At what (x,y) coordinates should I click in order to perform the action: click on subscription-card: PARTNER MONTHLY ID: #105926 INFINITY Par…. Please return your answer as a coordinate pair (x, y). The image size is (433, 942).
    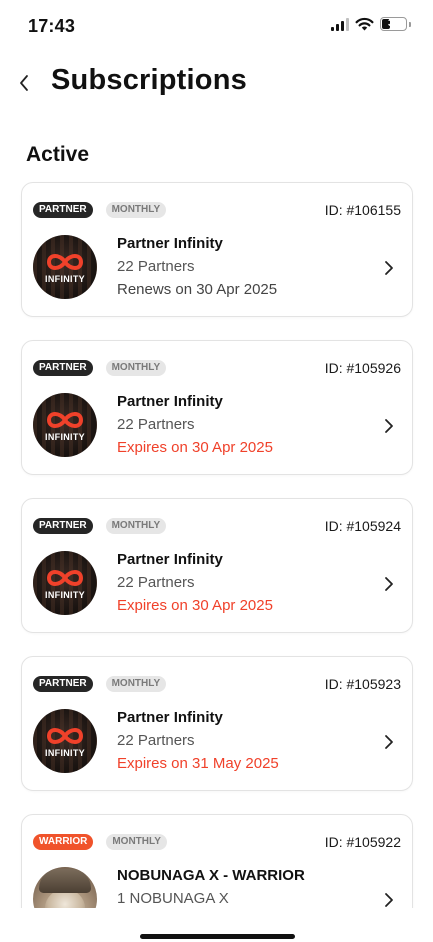
    Looking at the image, I should click on (217, 407).